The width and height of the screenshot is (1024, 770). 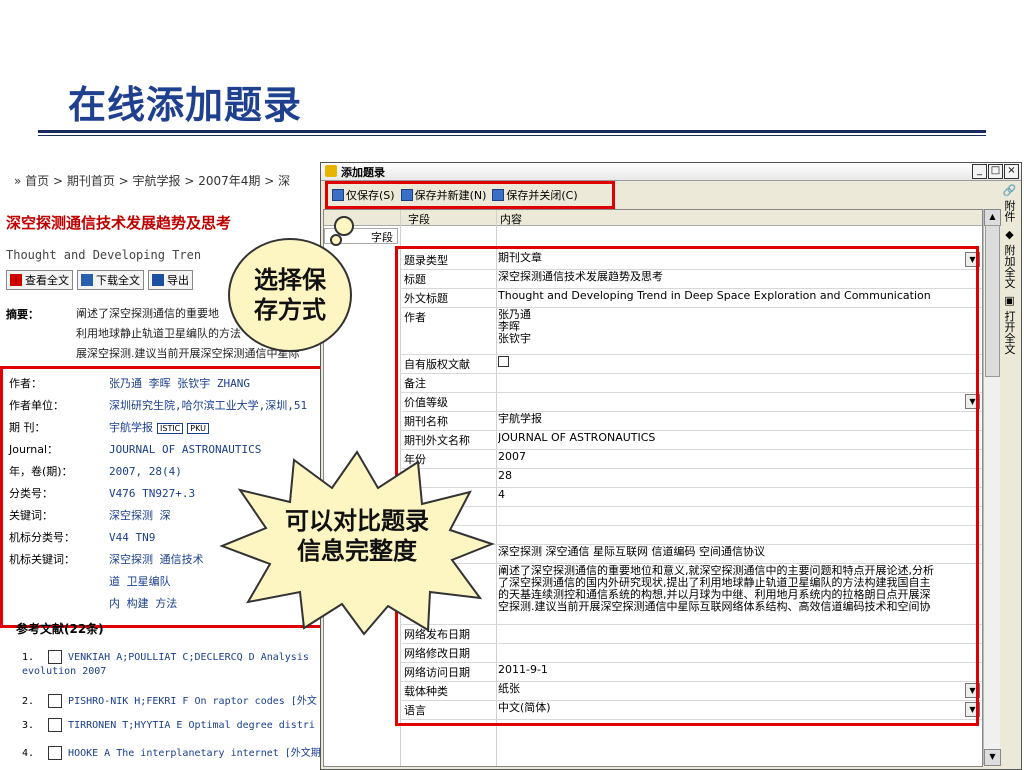 What do you see at coordinates (342, 231) in the screenshot?
I see `callout-tail` at bounding box center [342, 231].